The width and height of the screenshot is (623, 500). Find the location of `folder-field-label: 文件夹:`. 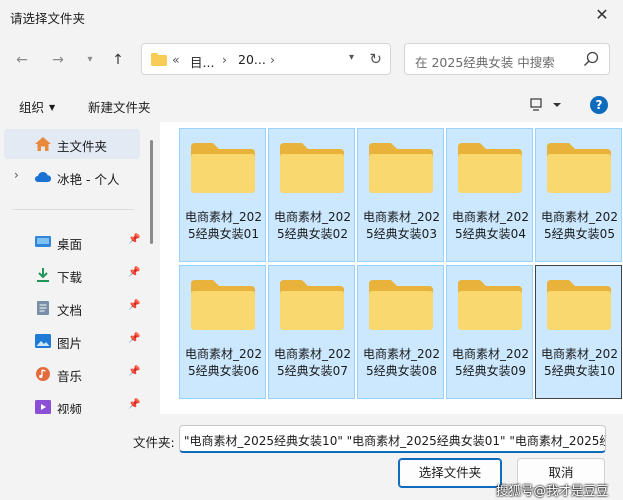

folder-field-label: 文件夹: is located at coordinates (154, 442).